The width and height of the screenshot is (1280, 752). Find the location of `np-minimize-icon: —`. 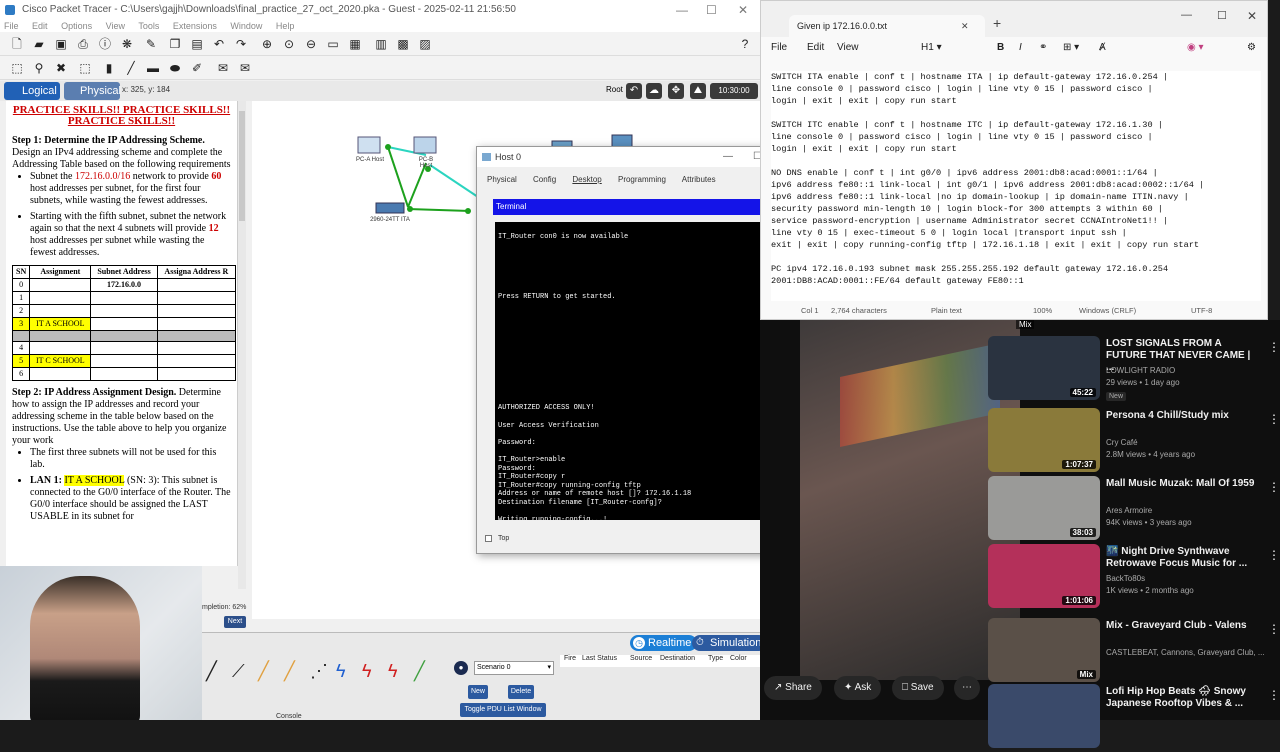

np-minimize-icon: — is located at coordinates (1186, 15).